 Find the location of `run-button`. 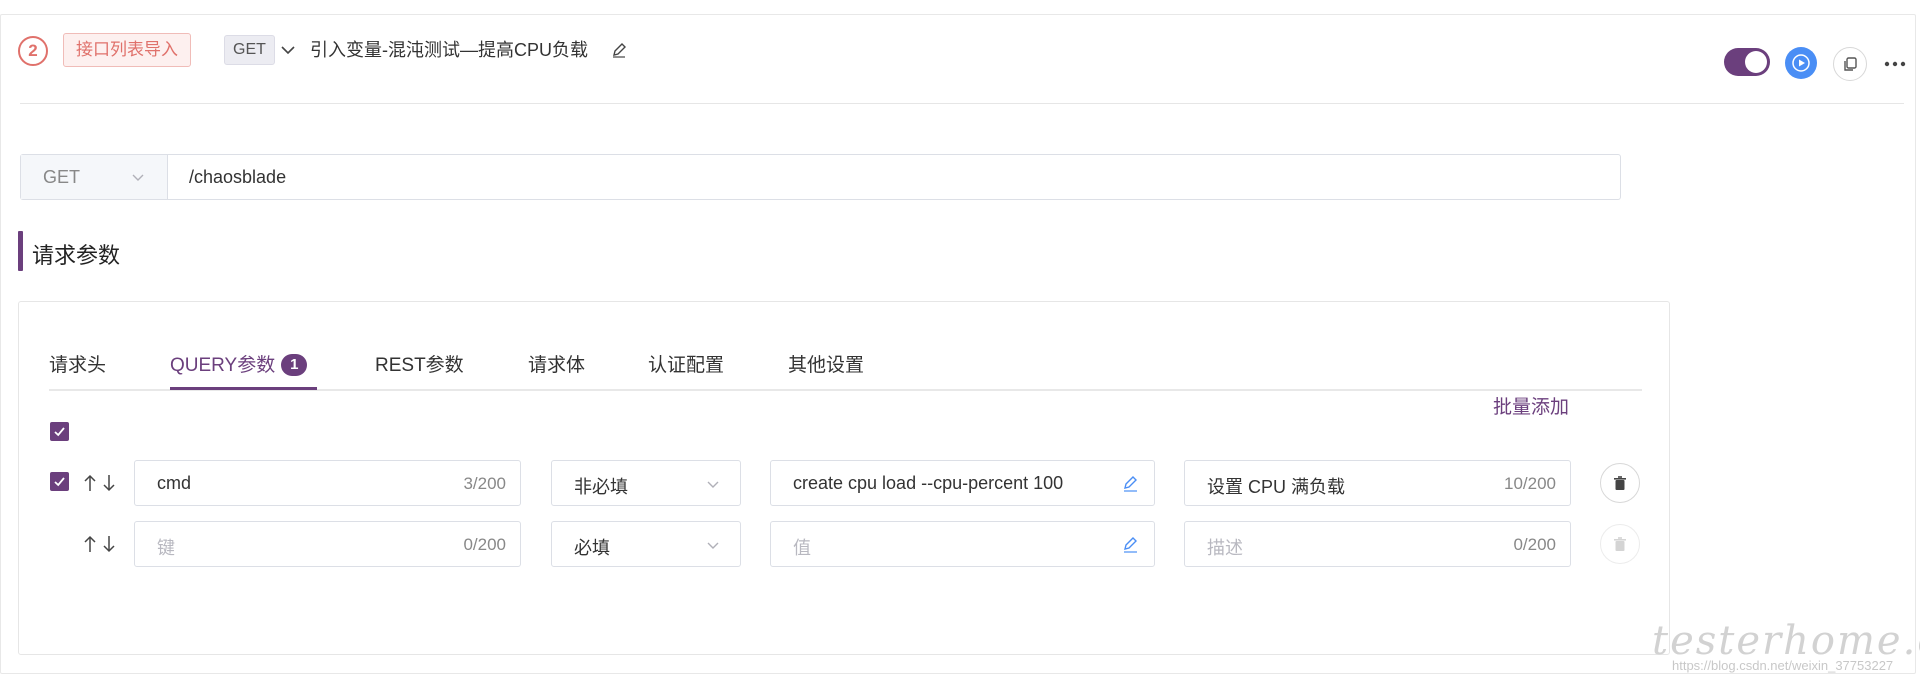

run-button is located at coordinates (1801, 63).